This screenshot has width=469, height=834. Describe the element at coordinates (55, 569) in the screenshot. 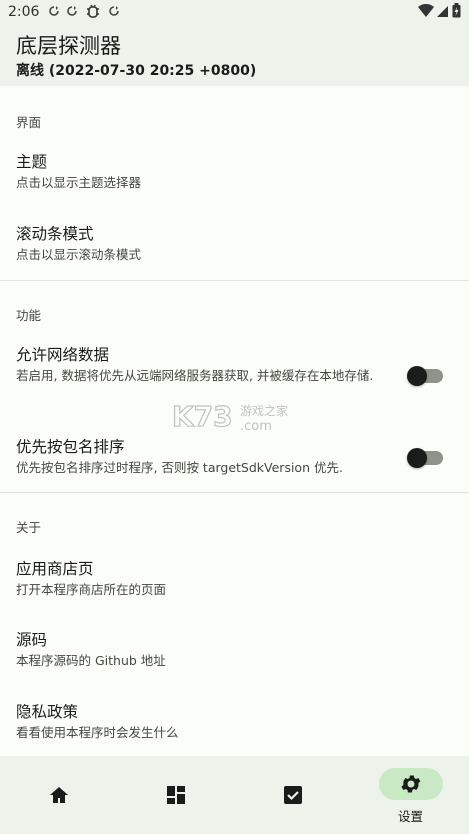

I see `pref-title: 应用商店页` at that location.